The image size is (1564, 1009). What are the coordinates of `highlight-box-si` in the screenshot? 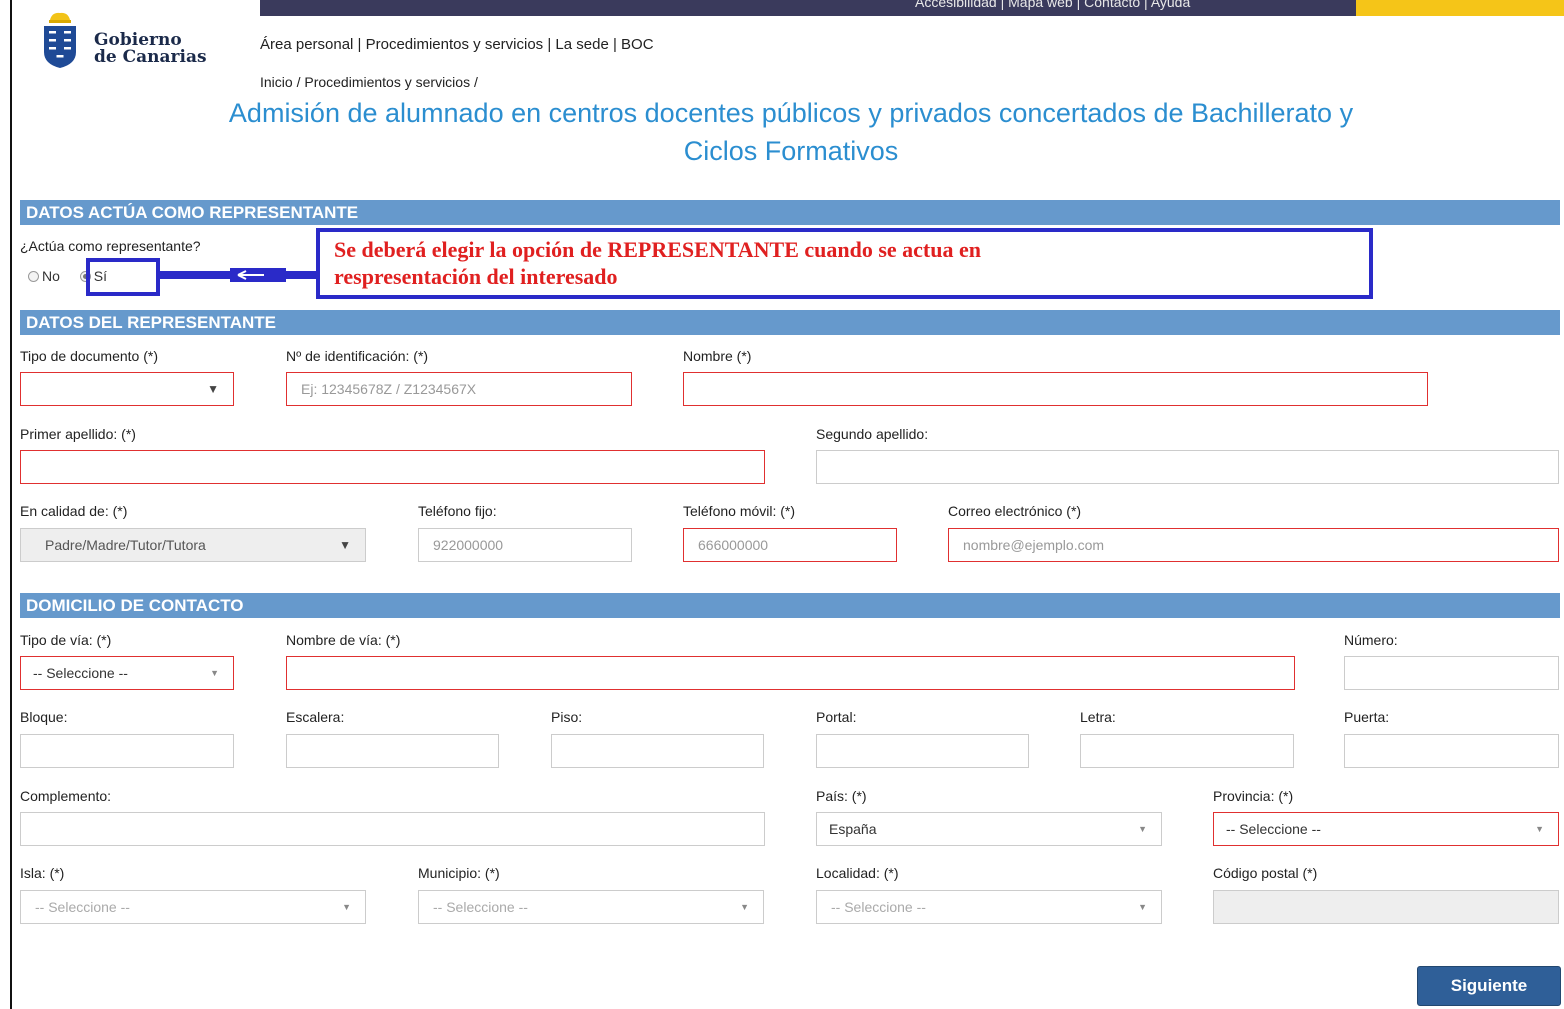 It's located at (123, 277).